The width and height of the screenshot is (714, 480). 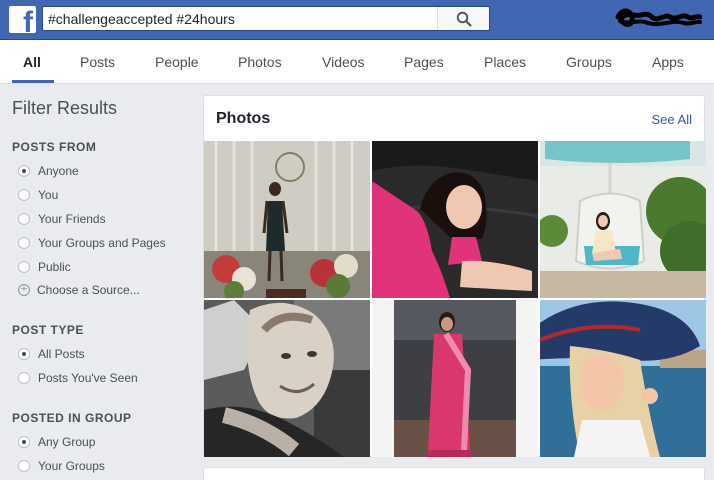 I want to click on top-navigation-bar: f #challengeaccepted #24hours, so click(x=357, y=20).